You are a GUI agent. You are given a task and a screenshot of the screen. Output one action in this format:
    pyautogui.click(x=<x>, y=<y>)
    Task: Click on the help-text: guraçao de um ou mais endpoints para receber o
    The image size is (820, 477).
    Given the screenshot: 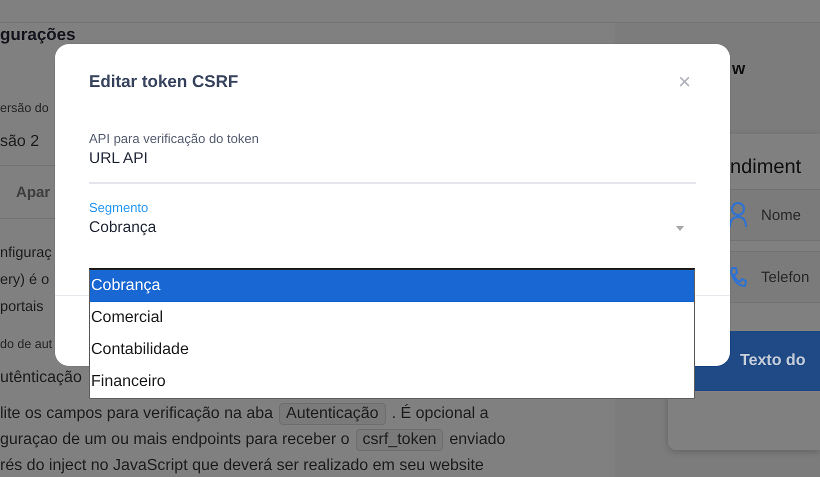 What is the action you would take?
    pyautogui.click(x=175, y=440)
    